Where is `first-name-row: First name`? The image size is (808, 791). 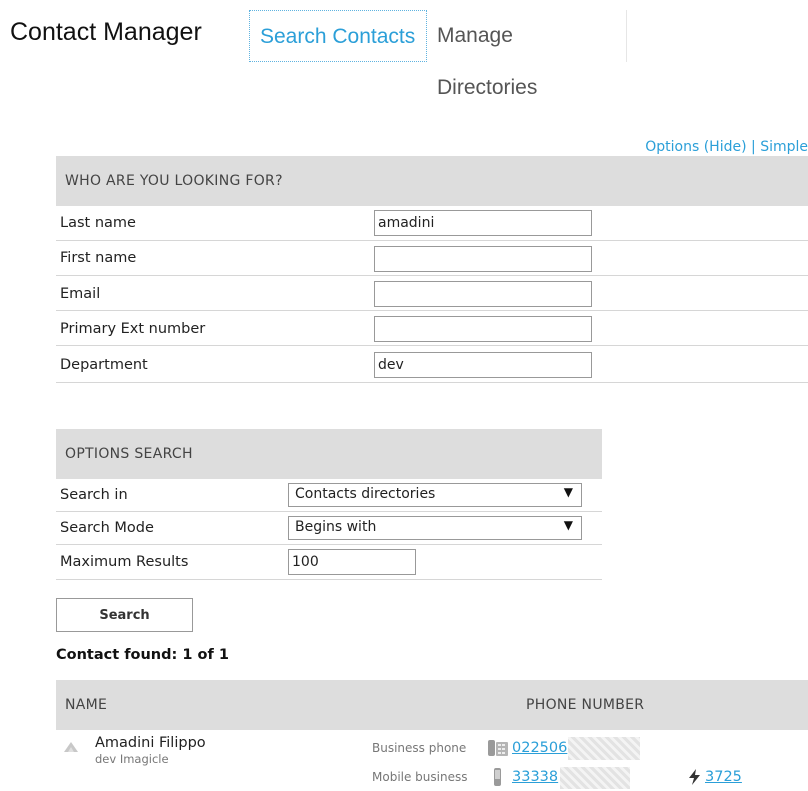
first-name-row: First name is located at coordinates (432, 258).